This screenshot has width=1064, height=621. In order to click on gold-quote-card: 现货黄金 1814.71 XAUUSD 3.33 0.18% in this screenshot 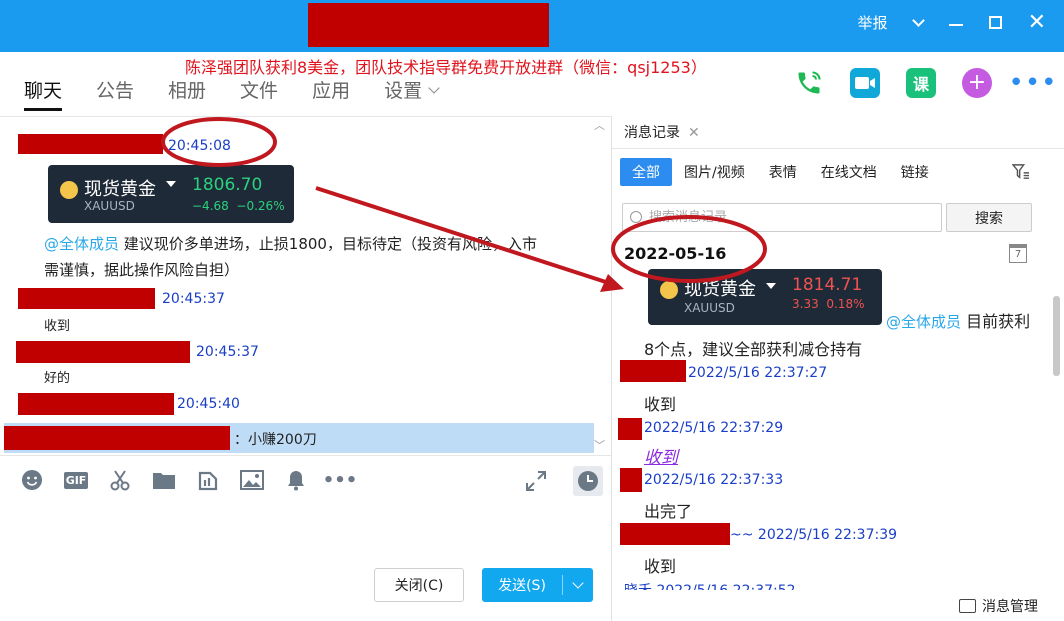, I will do `click(765, 297)`.